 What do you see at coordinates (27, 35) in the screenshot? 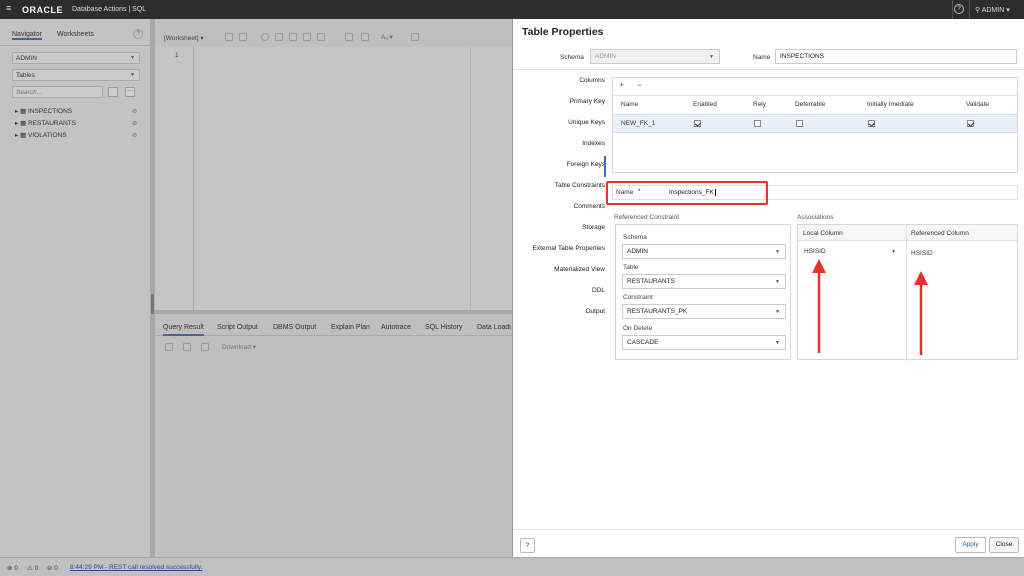
I see `tab-navigator: Navigator` at bounding box center [27, 35].